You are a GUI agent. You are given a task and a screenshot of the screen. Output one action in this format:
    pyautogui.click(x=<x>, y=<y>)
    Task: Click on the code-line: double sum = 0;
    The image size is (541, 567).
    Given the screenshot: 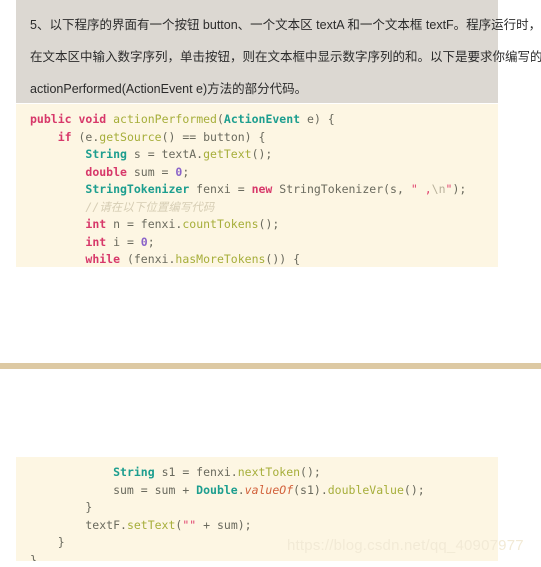 What is the action you would take?
    pyautogui.click(x=257, y=173)
    